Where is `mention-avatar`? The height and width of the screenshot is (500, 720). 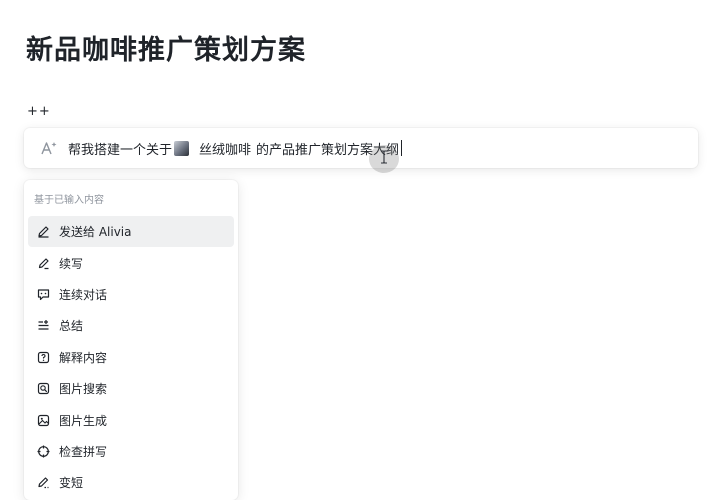 mention-avatar is located at coordinates (182, 148).